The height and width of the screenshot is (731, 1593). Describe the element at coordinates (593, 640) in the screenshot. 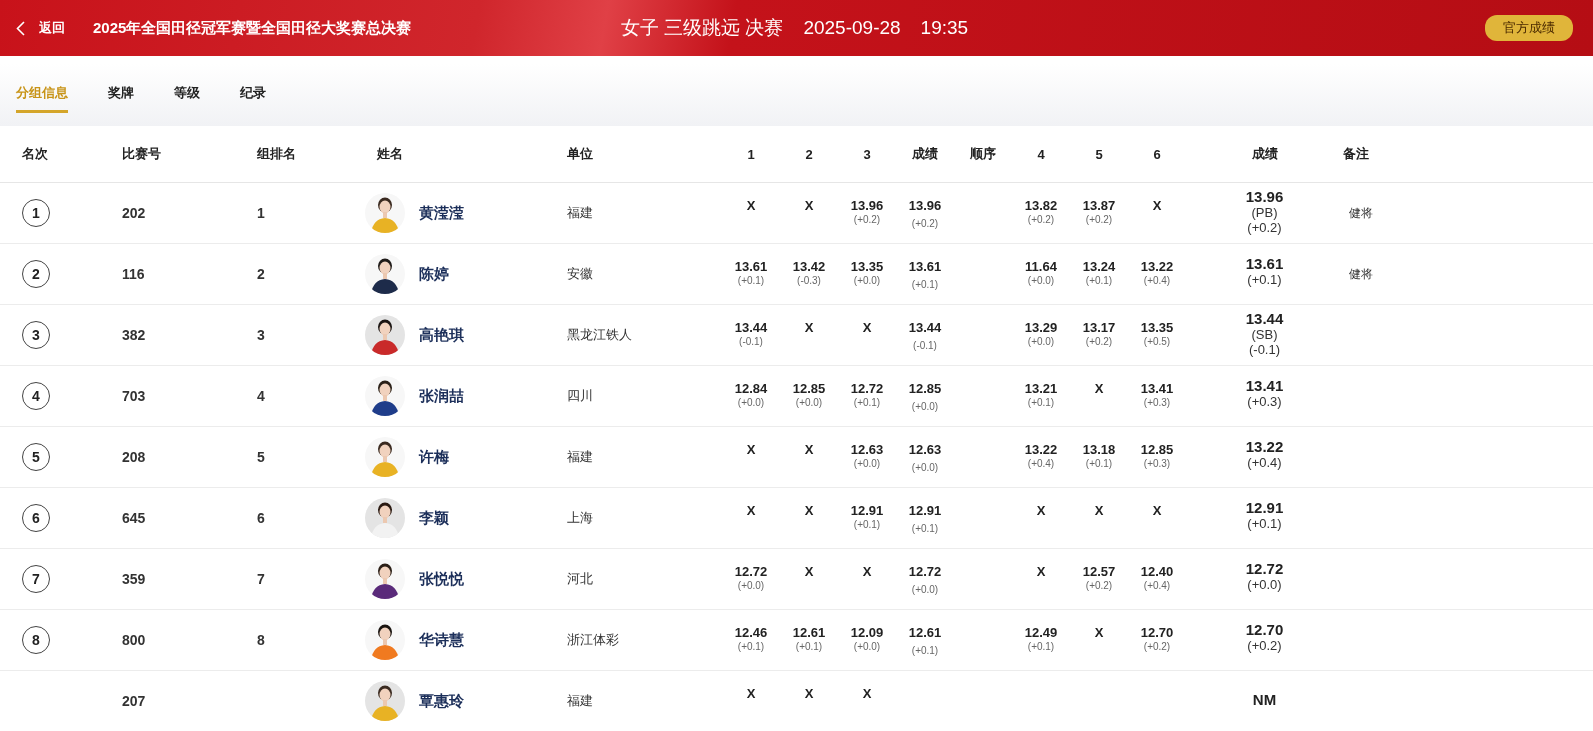

I see `team-name: 浙江体彩` at that location.